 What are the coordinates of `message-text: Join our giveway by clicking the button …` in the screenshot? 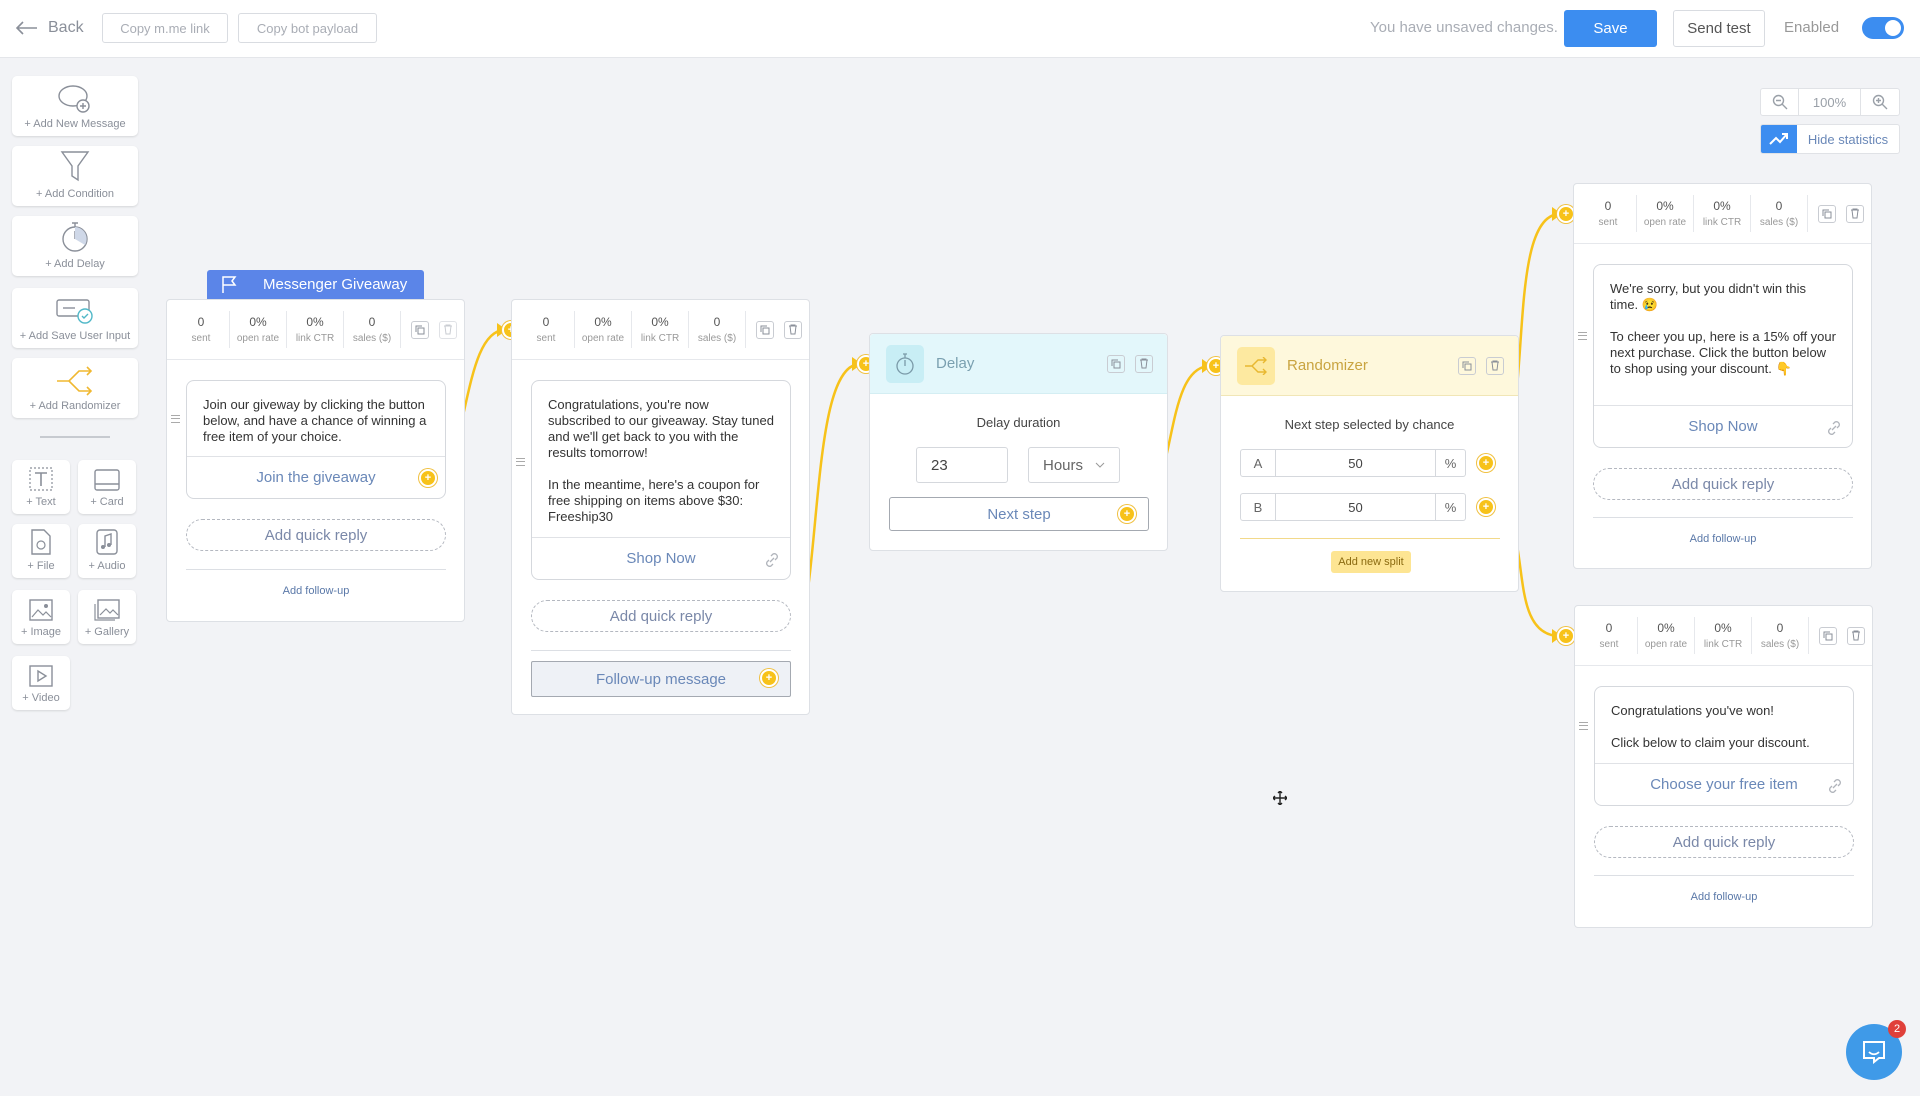 It's located at (315, 420).